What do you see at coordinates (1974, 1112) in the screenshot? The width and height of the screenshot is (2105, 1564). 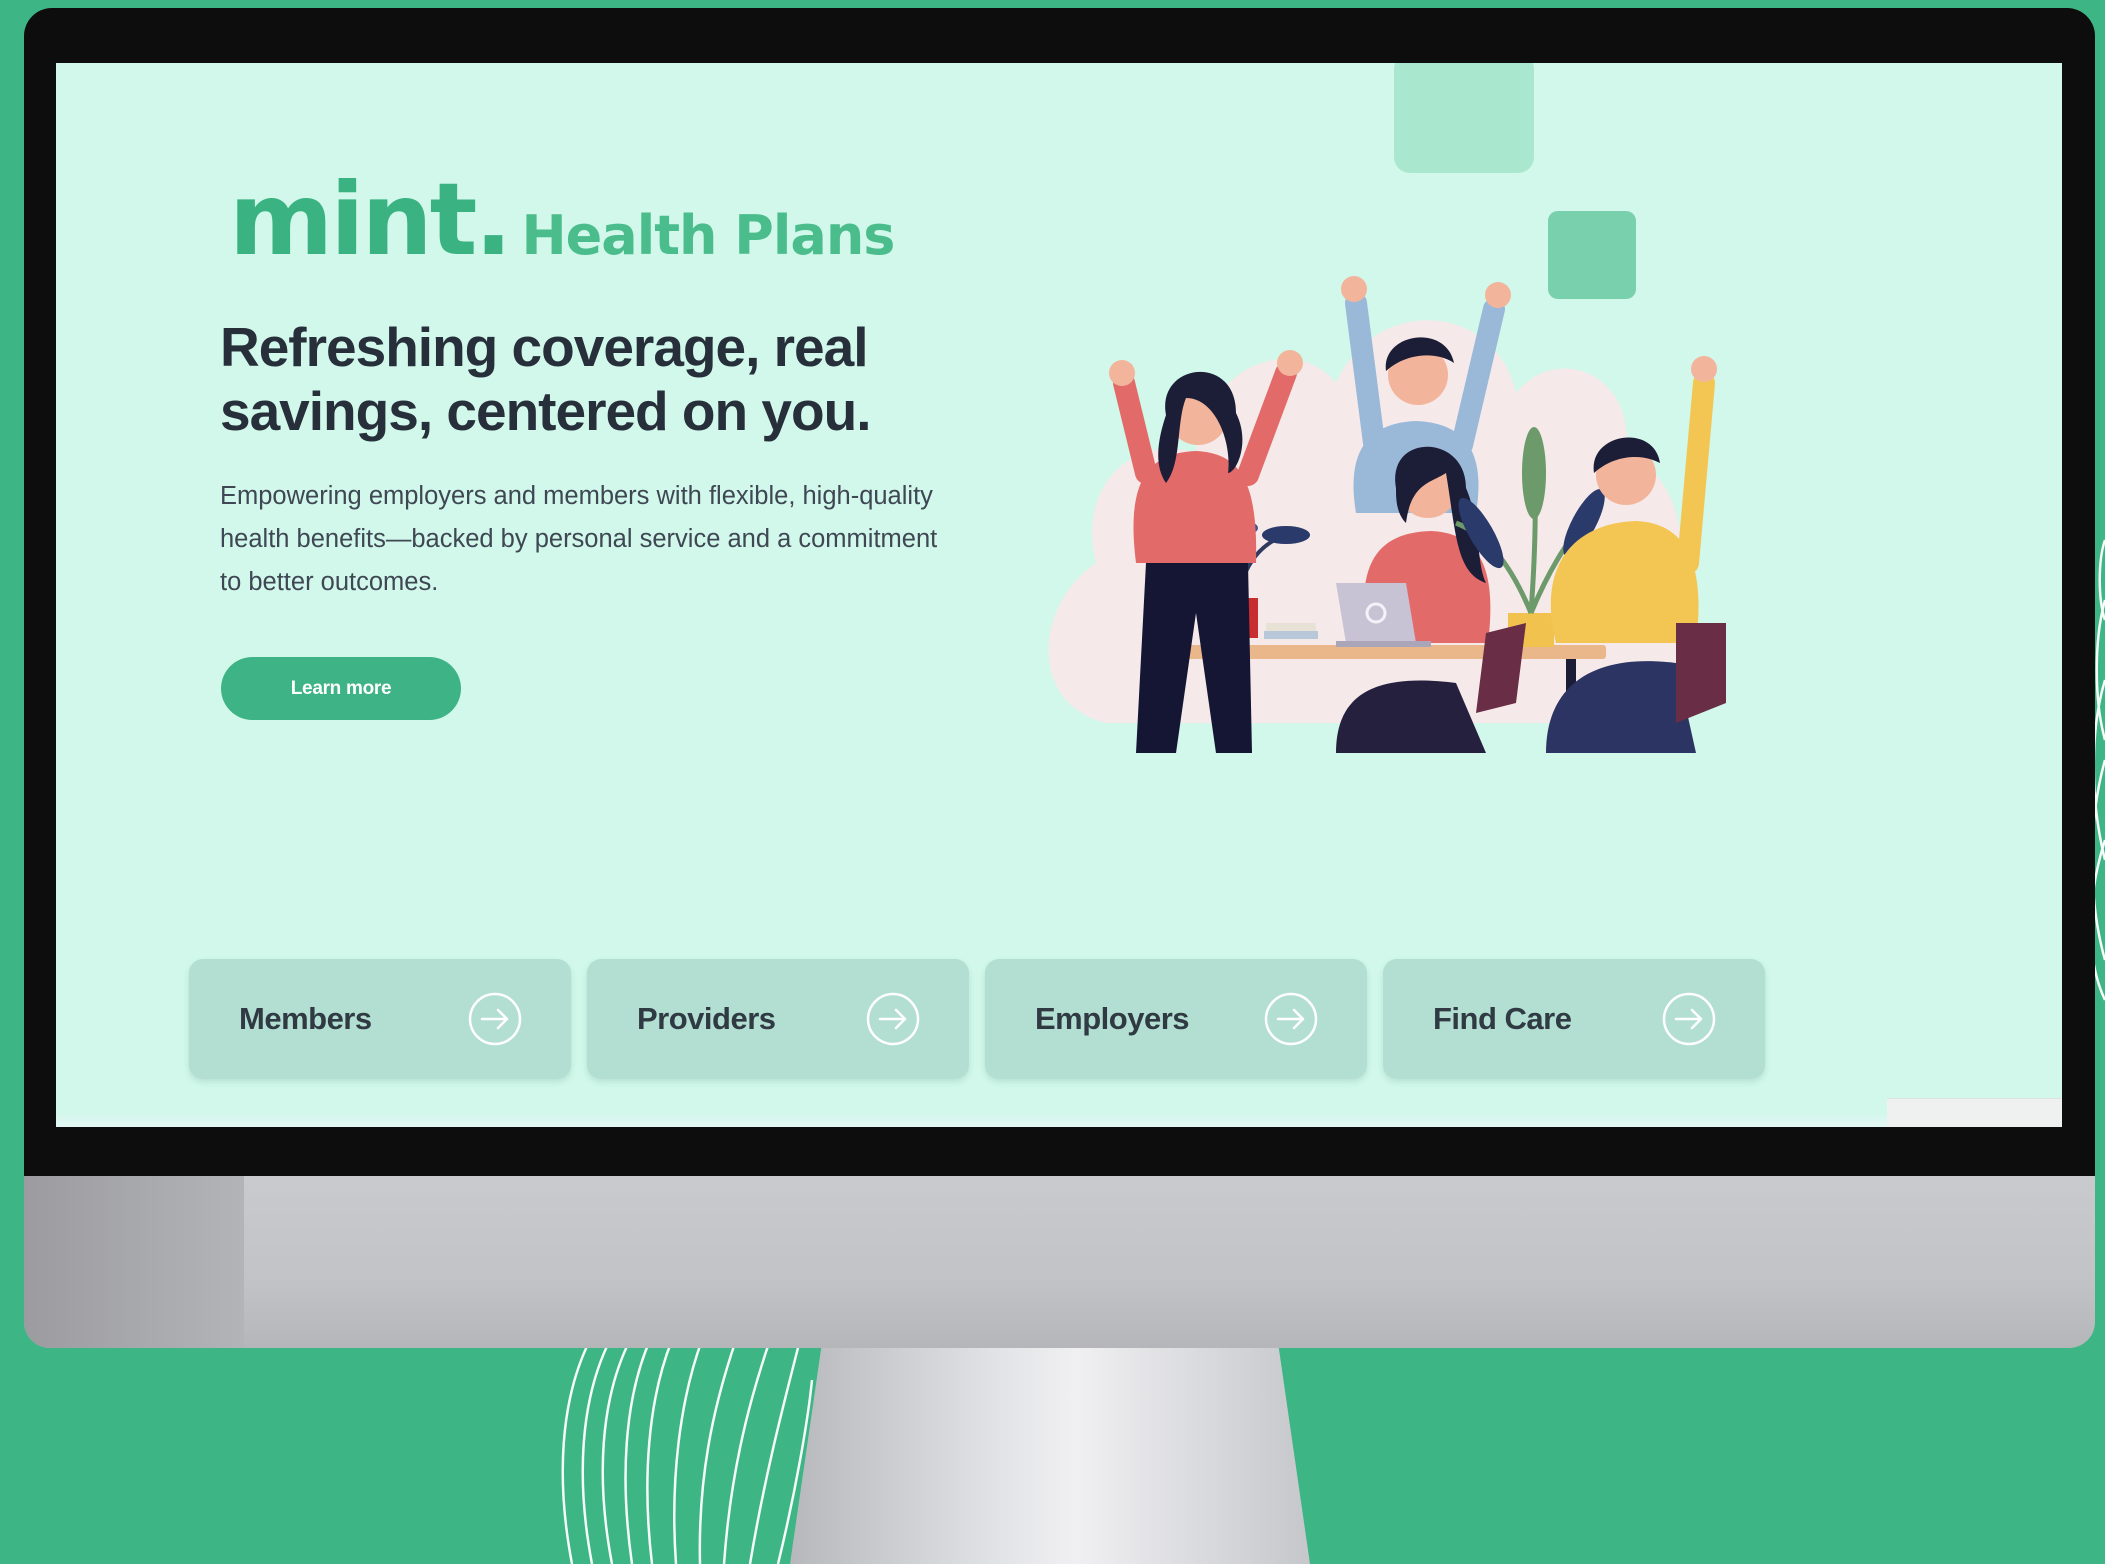 I see `corner-widget` at bounding box center [1974, 1112].